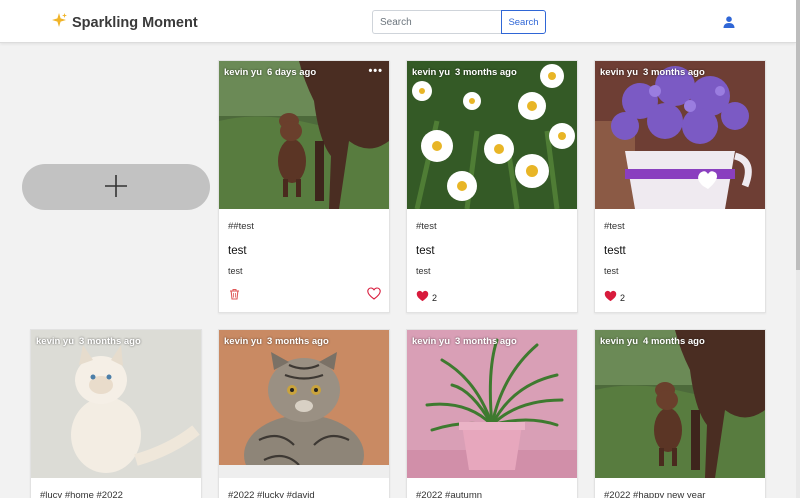 This screenshot has height=498, width=800. What do you see at coordinates (292, 72) in the screenshot?
I see `post-time: 6 days ago` at bounding box center [292, 72].